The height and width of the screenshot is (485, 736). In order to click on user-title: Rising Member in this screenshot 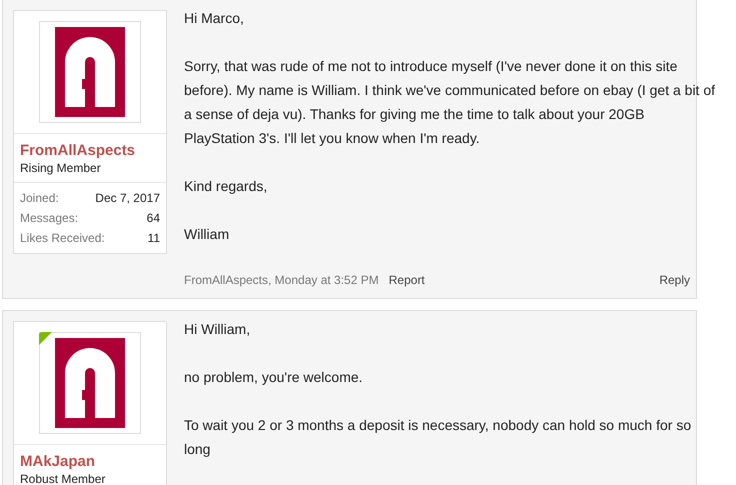, I will do `click(61, 168)`.